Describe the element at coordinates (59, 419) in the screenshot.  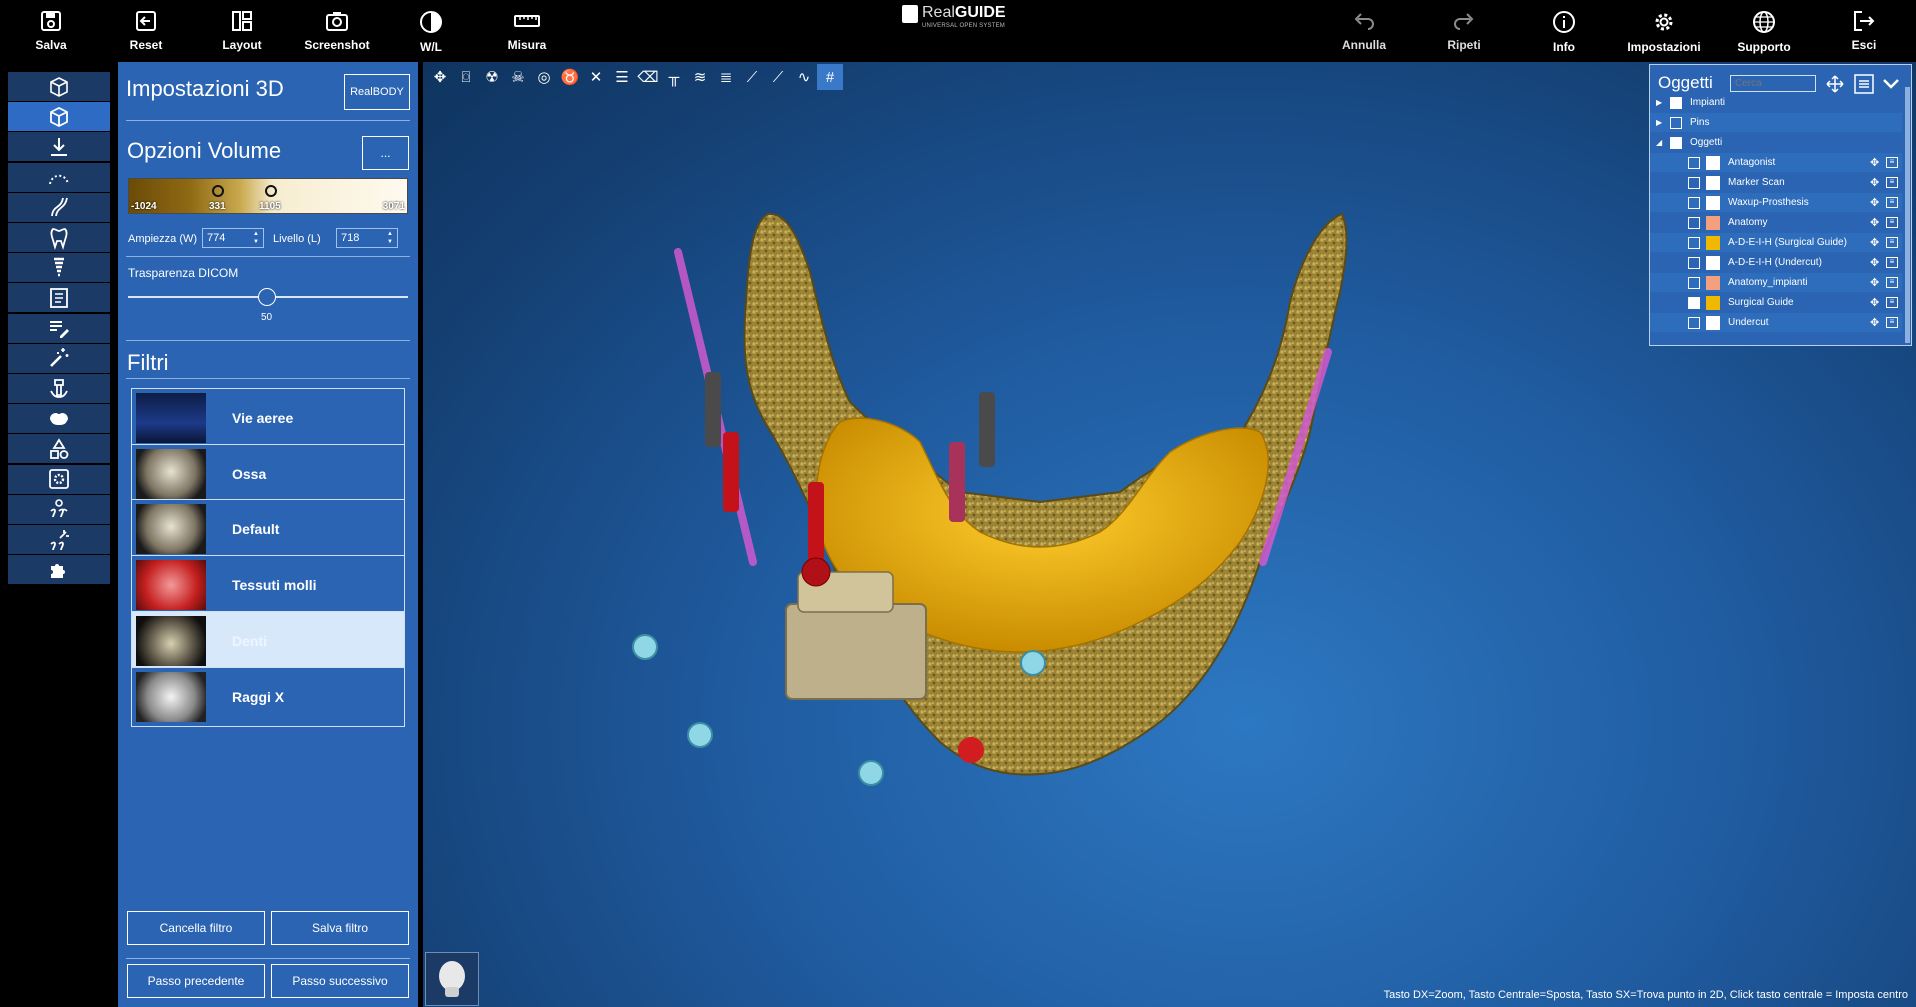
I see `rail-button-teeth-set` at that location.